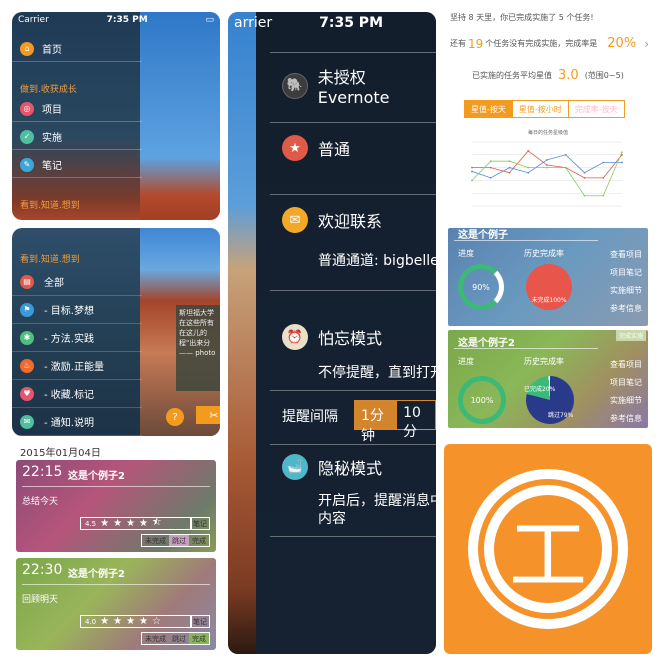  I want to click on pie-label-done: 已完成20%, so click(540, 389).